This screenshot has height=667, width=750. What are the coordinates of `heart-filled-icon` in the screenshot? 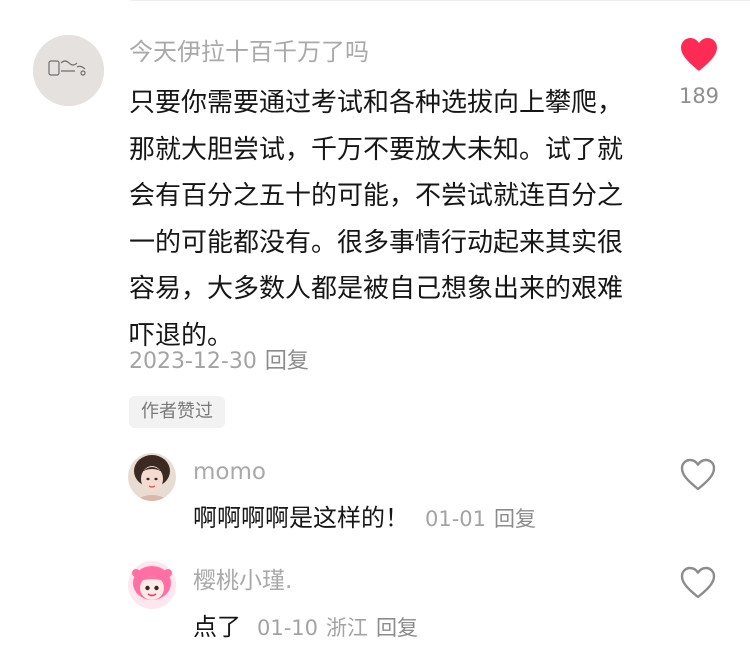 It's located at (699, 54).